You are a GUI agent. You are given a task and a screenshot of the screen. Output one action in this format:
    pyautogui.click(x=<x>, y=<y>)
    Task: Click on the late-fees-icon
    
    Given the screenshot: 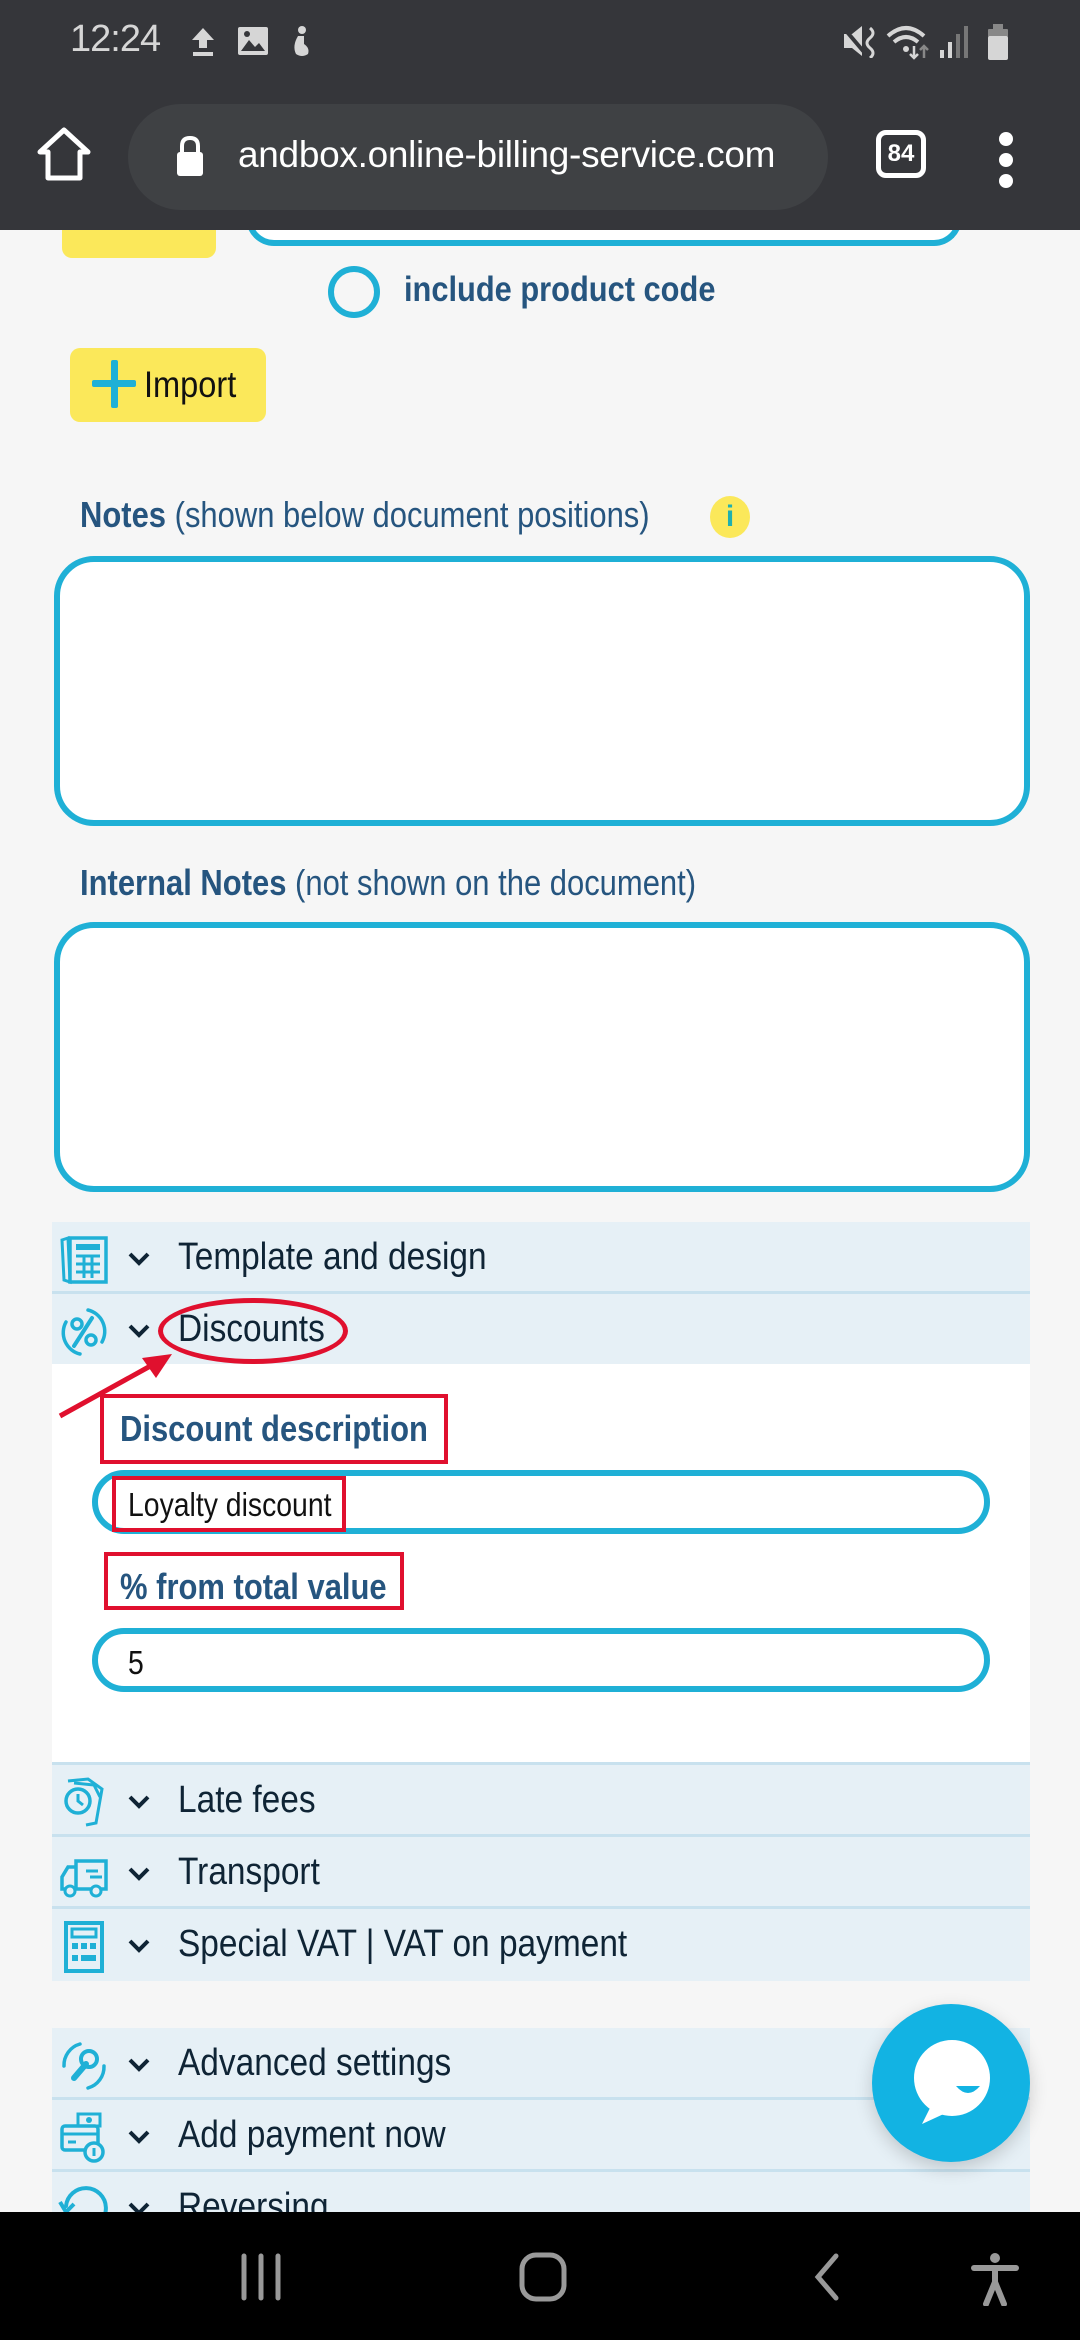 What is the action you would take?
    pyautogui.click(x=84, y=1802)
    